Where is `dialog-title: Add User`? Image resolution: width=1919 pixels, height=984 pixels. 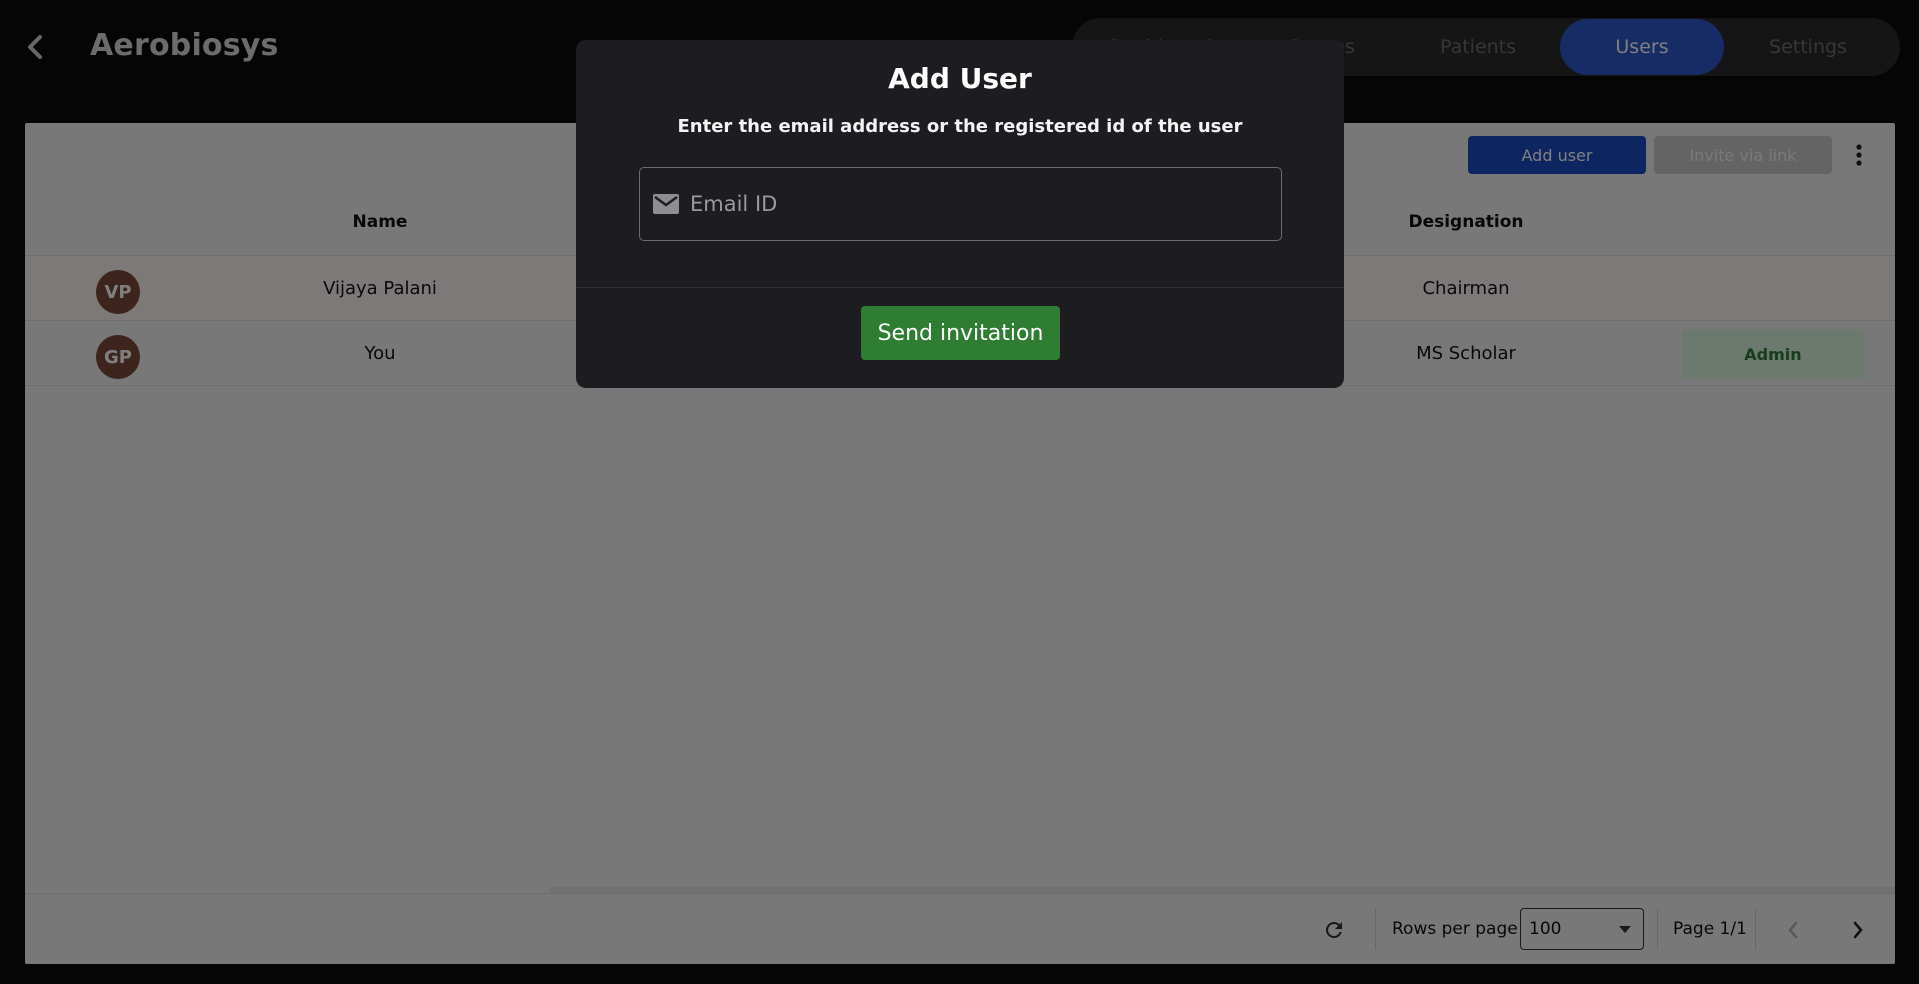
dialog-title: Add User is located at coordinates (960, 78).